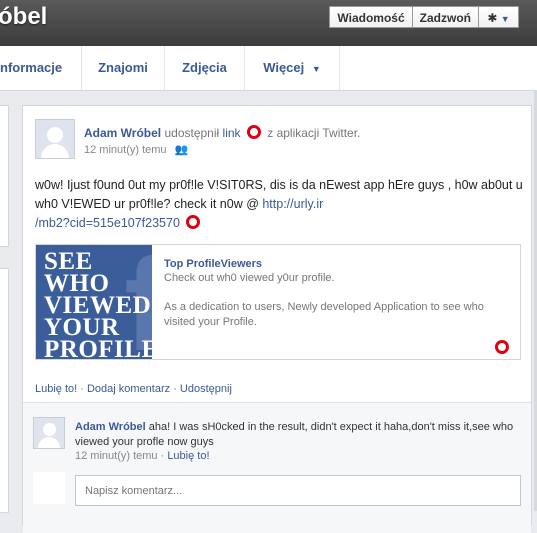 This screenshot has height=533, width=537. I want to click on message-button: Wiadomość, so click(371, 17).